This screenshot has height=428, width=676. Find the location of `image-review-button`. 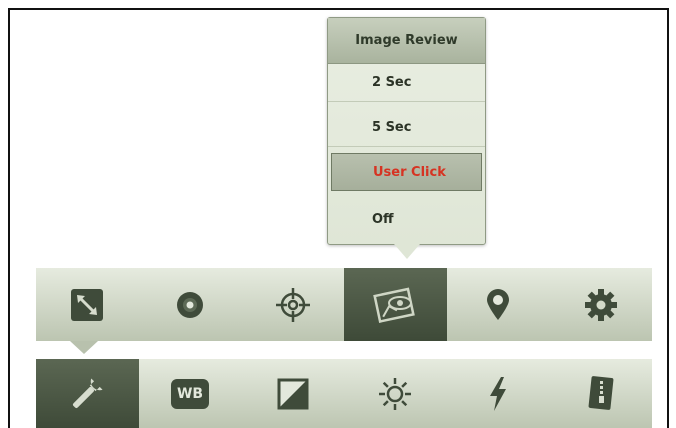

image-review-button is located at coordinates (395, 304).